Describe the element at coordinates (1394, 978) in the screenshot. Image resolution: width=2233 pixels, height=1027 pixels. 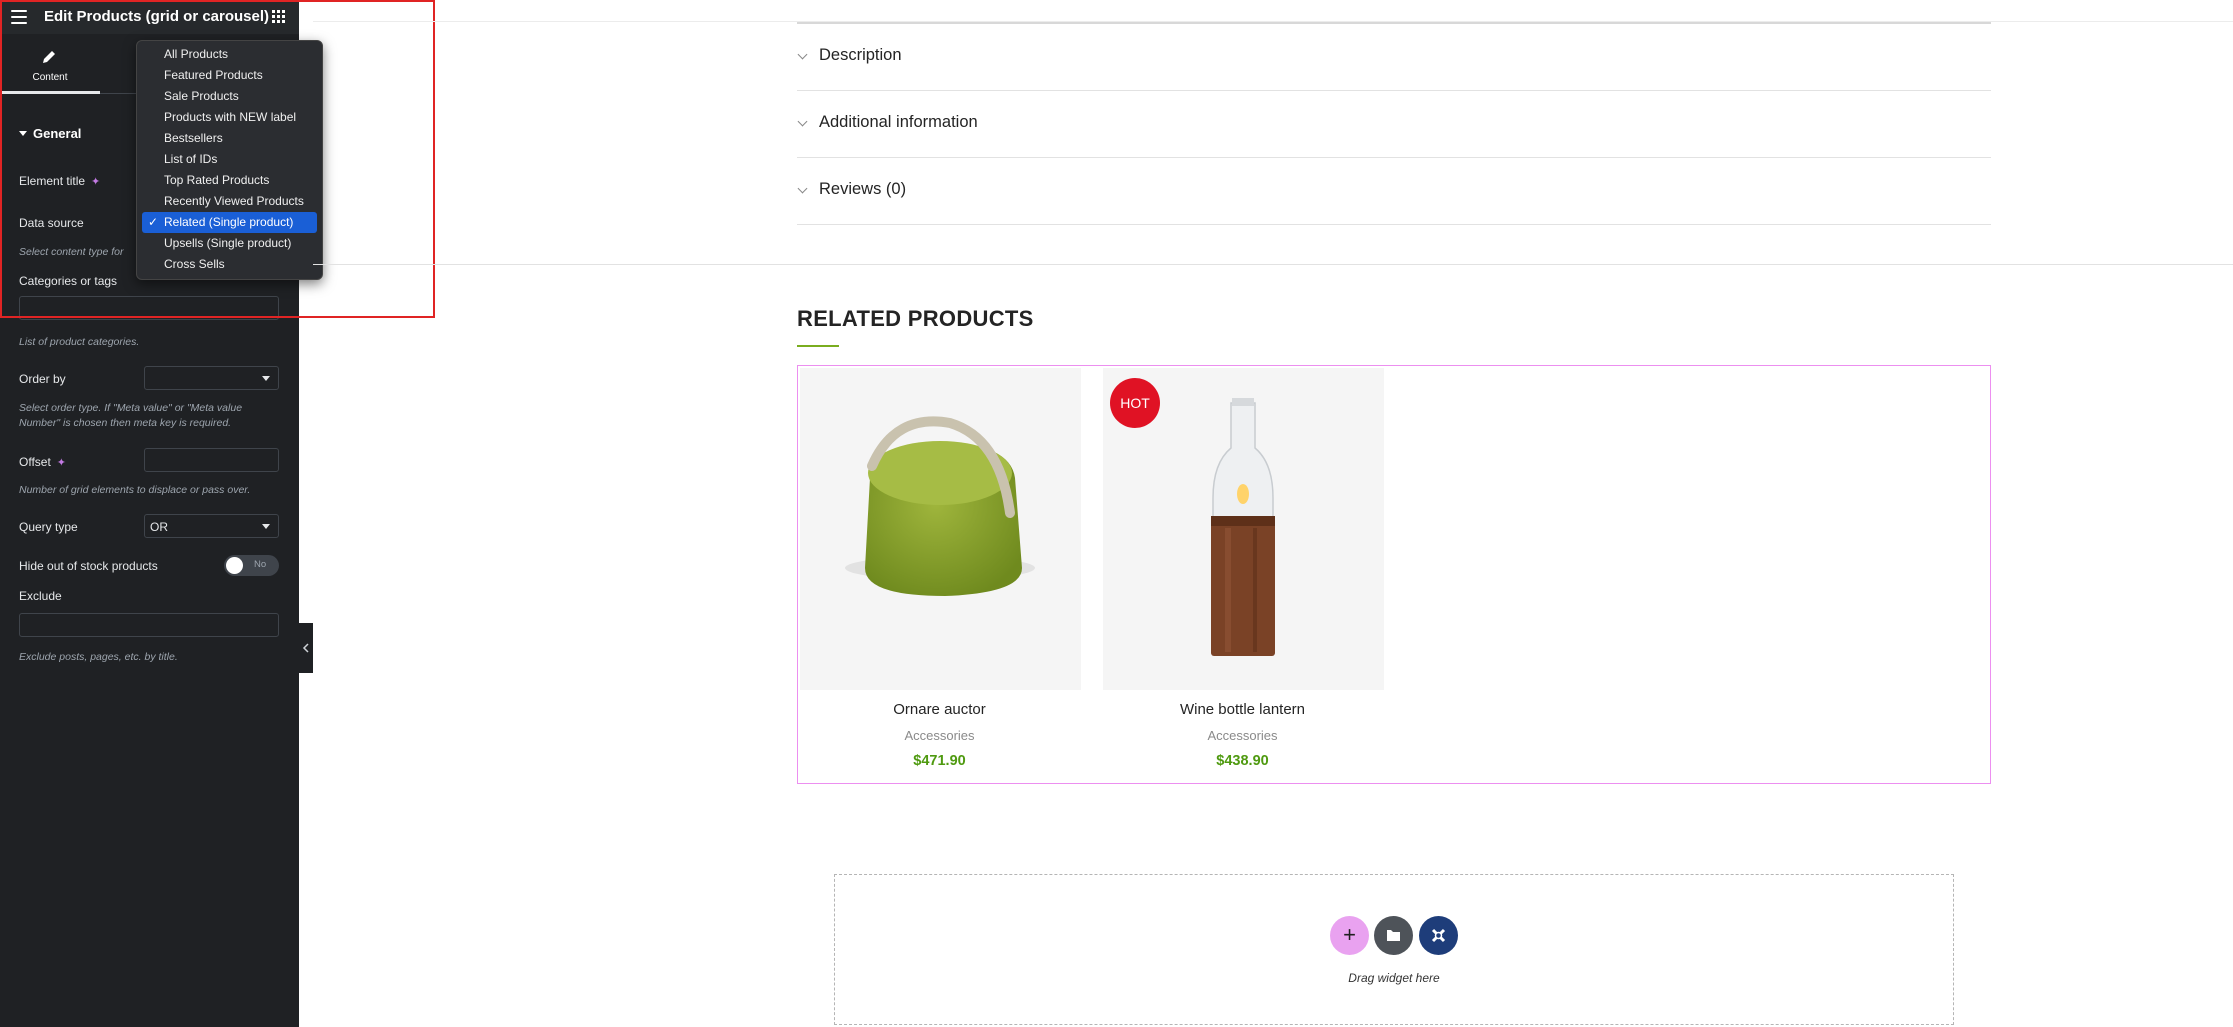
I see `drop-zone-text: Drag widget here` at that location.